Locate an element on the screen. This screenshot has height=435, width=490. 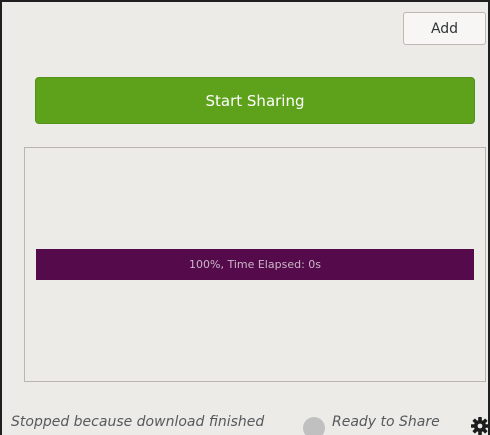
server-status-indicator-icon is located at coordinates (314, 426).